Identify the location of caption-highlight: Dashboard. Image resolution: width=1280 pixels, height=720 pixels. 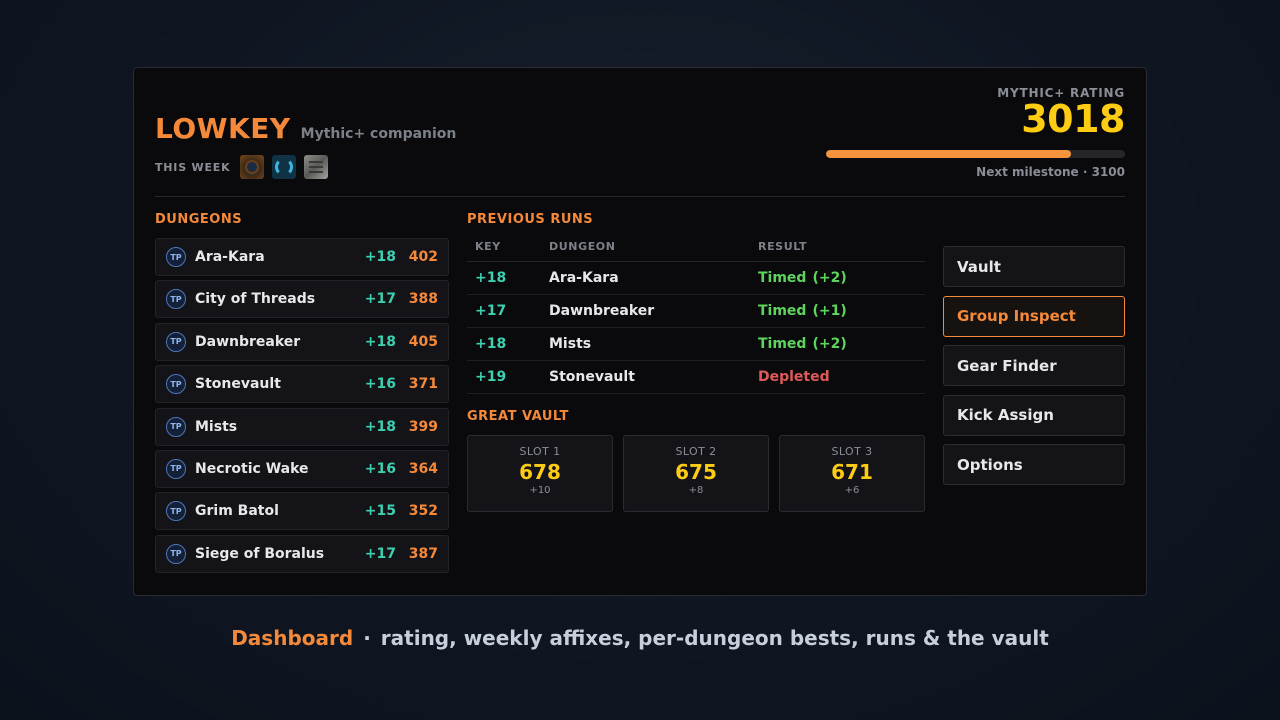
(292, 638).